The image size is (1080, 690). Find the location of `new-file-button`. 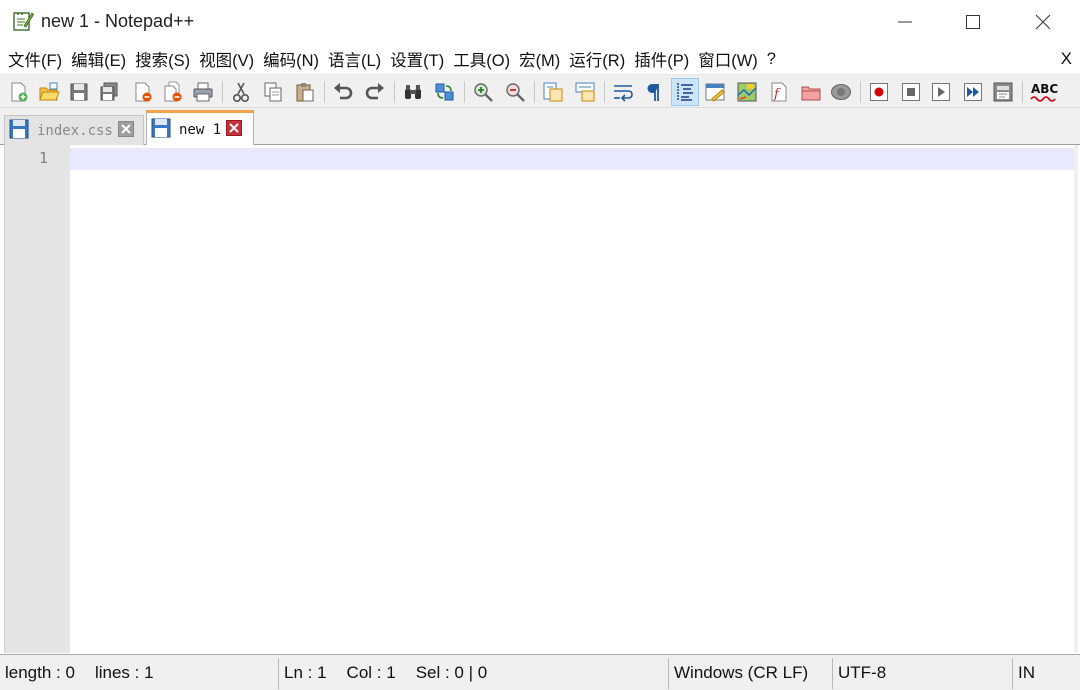

new-file-button is located at coordinates (19, 92).